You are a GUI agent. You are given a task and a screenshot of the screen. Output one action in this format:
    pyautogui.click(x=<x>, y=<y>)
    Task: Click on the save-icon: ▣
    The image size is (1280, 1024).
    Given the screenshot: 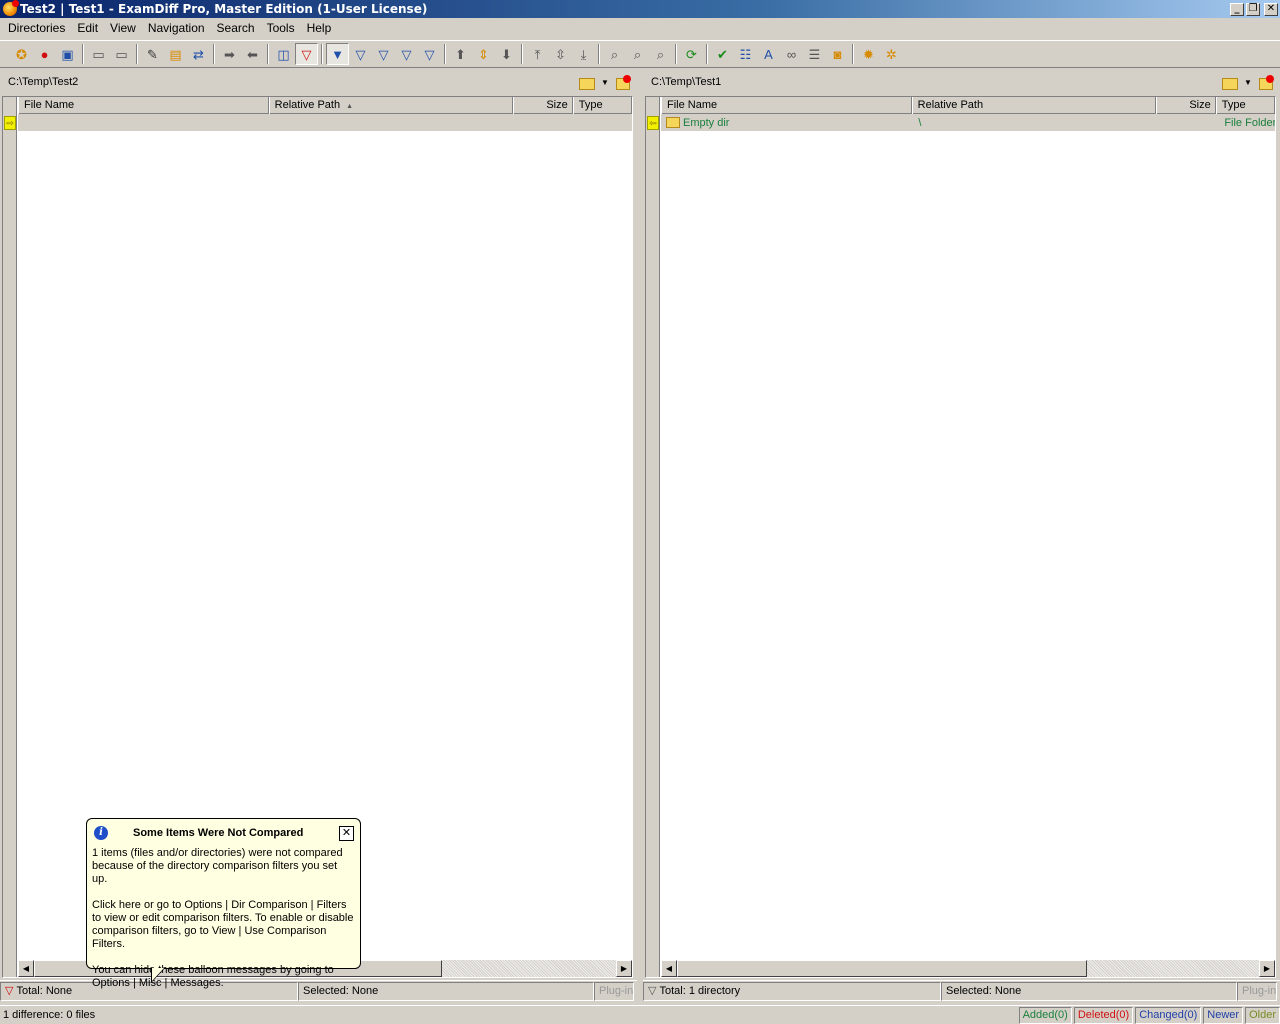 What is the action you would take?
    pyautogui.click(x=67, y=54)
    